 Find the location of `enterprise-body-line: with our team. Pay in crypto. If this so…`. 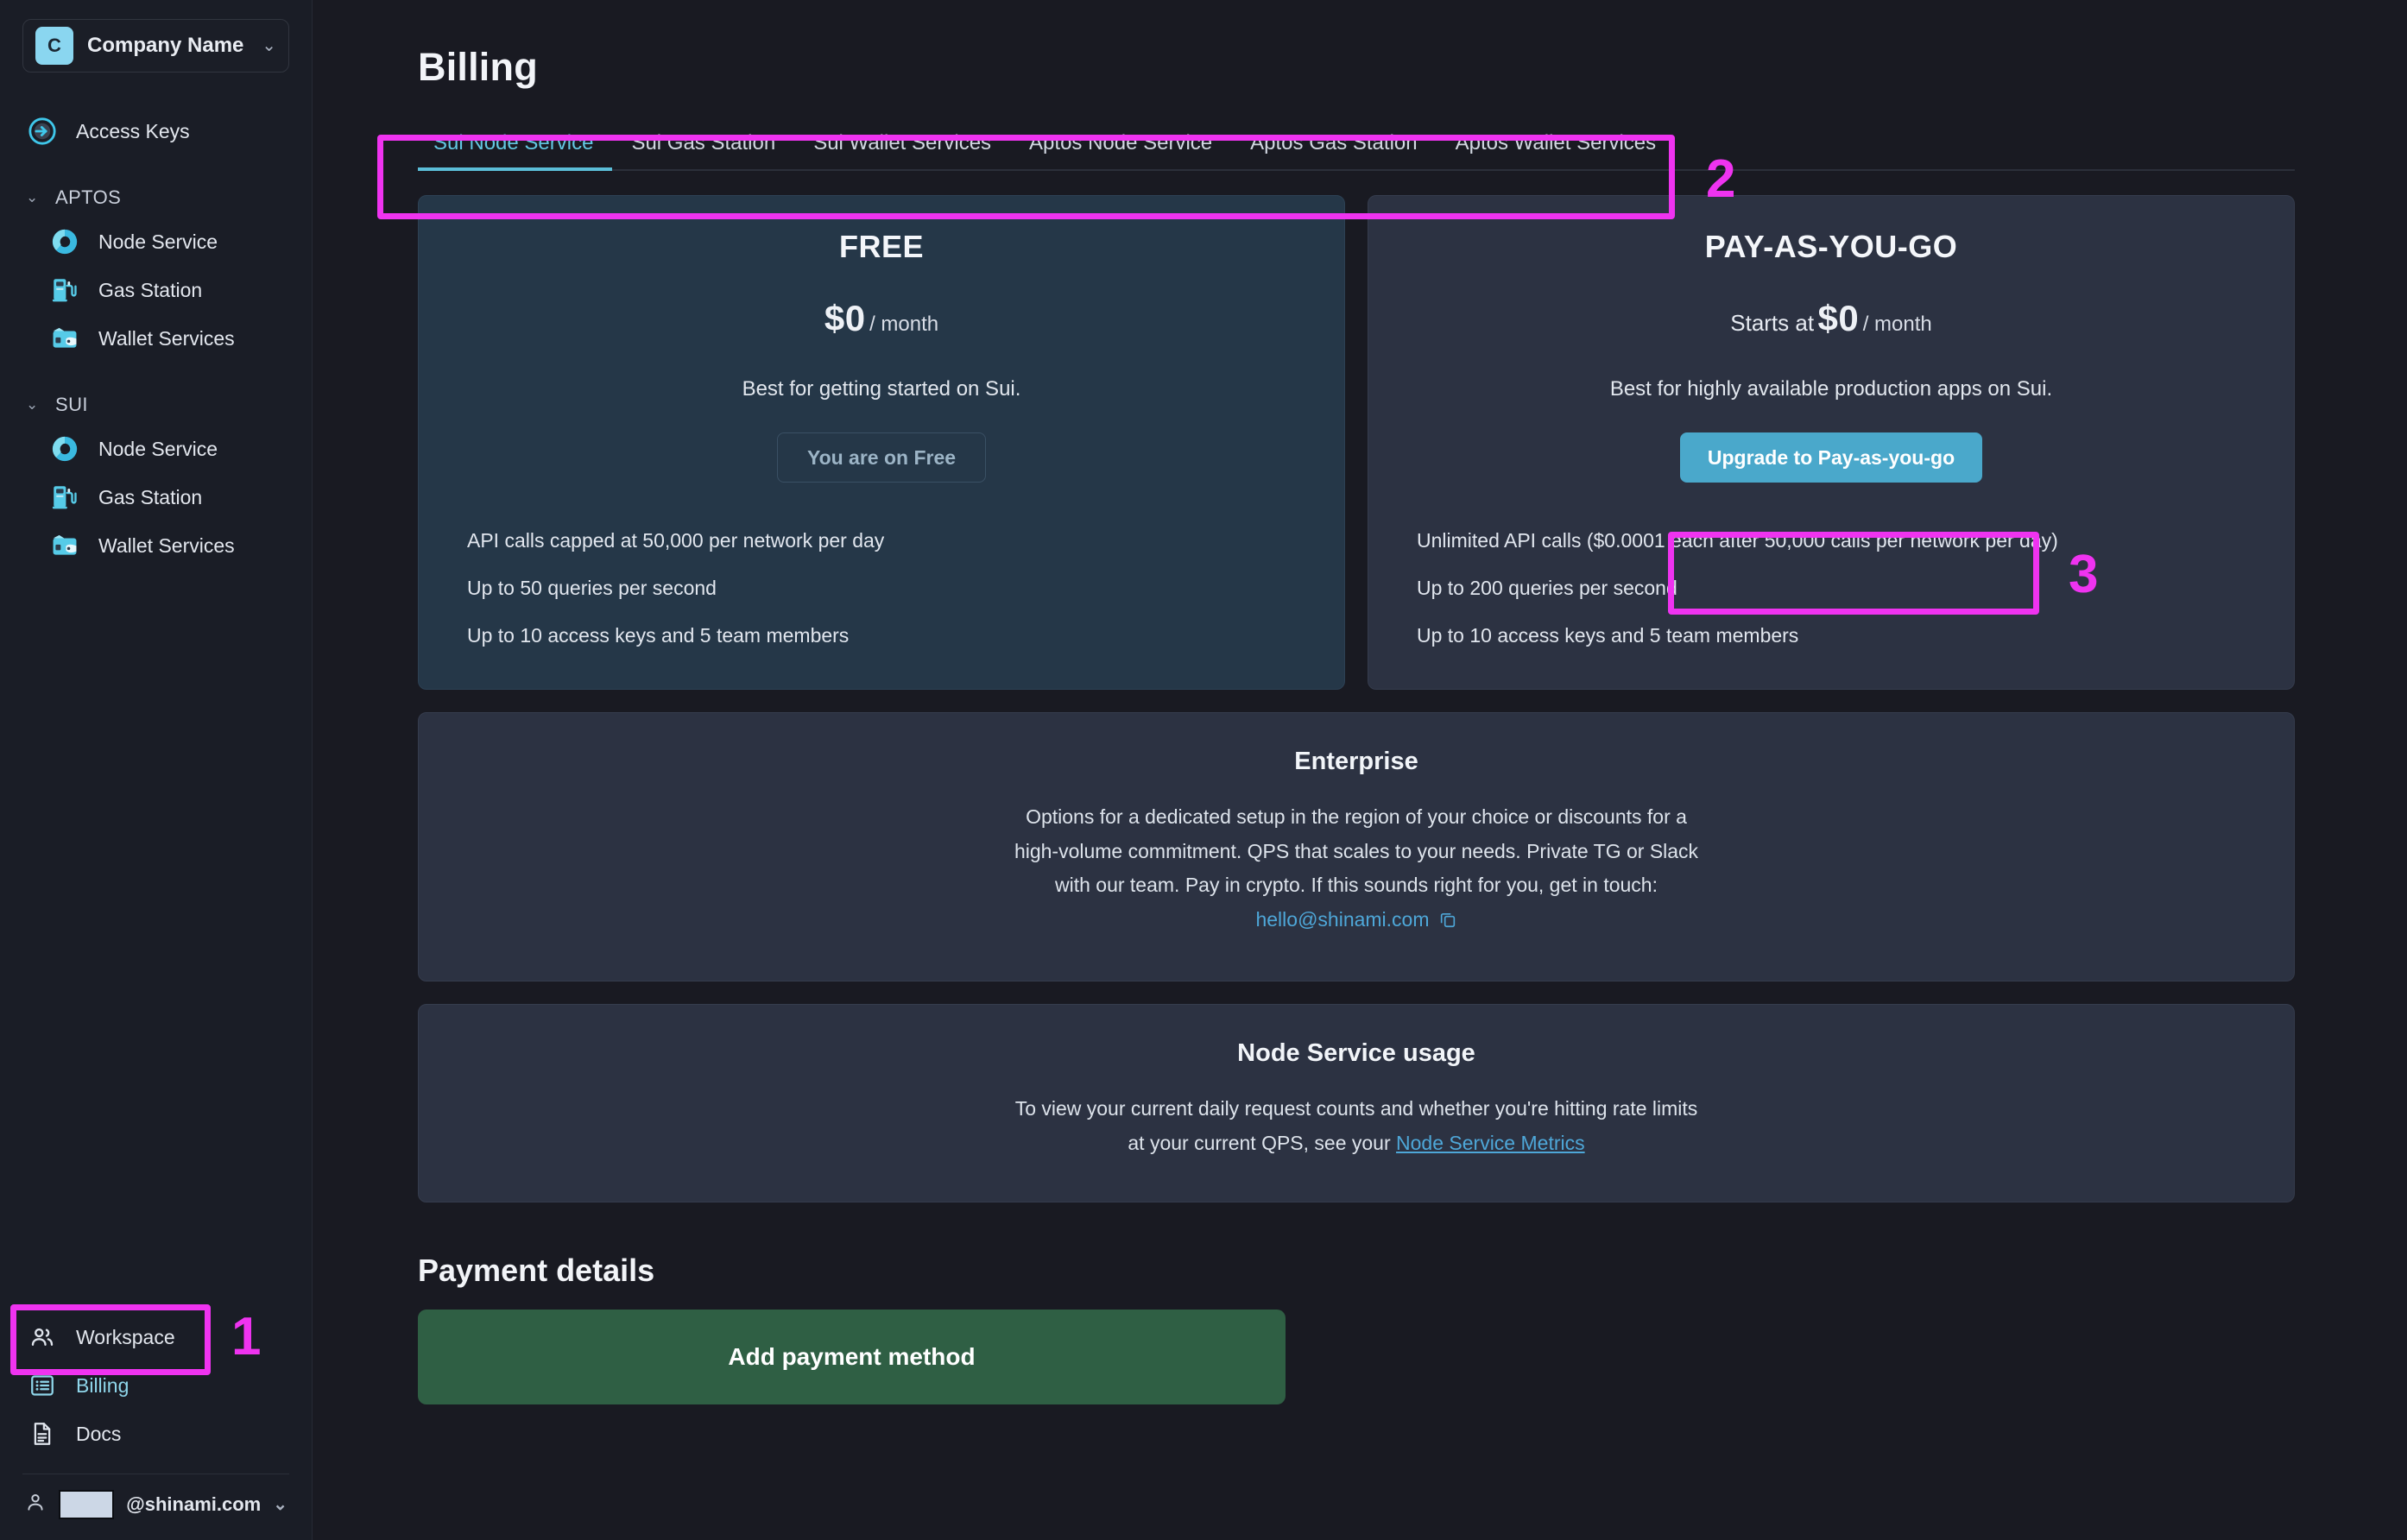

enterprise-body-line: with our team. Pay in crypto. If this so… is located at coordinates (1356, 885).